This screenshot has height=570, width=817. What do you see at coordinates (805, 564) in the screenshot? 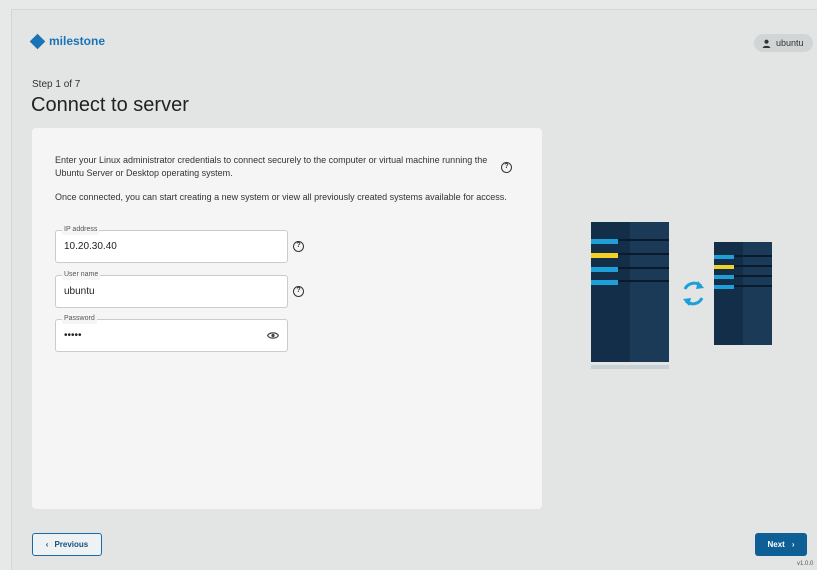
I see `version-label: v1.0.0` at bounding box center [805, 564].